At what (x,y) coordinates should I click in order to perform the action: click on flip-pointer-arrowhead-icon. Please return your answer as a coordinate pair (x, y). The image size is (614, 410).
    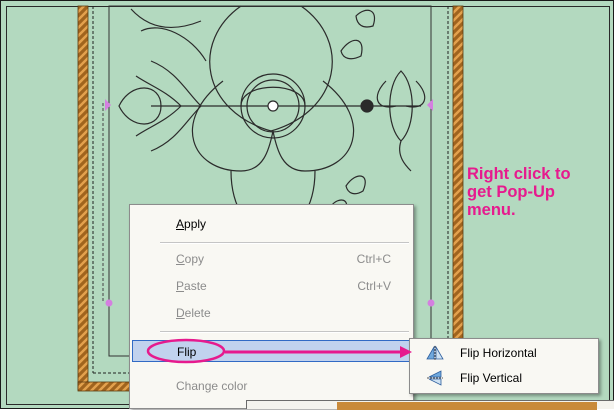
    Looking at the image, I should click on (406, 352).